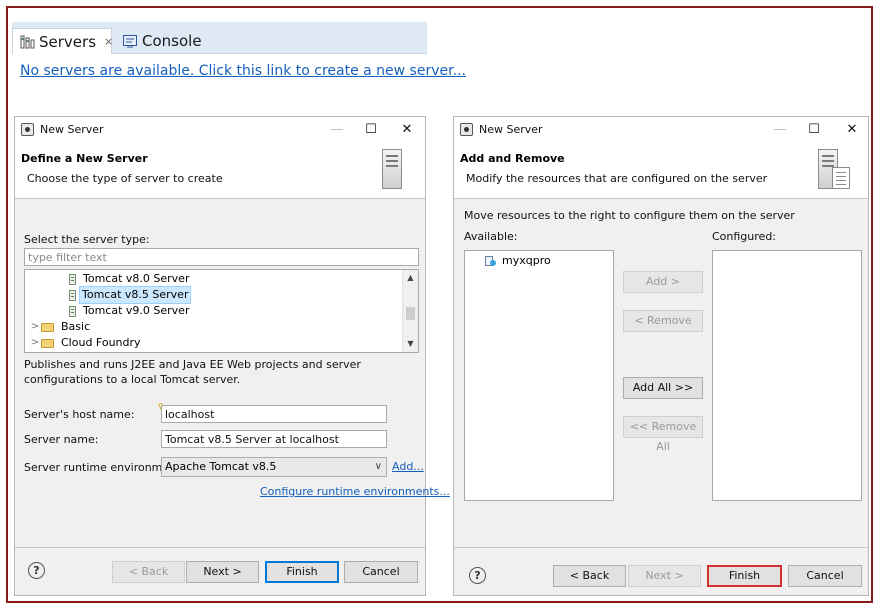 The width and height of the screenshot is (883, 613). What do you see at coordinates (518, 261) in the screenshot?
I see `list-item-myxqpro: myxqpro` at bounding box center [518, 261].